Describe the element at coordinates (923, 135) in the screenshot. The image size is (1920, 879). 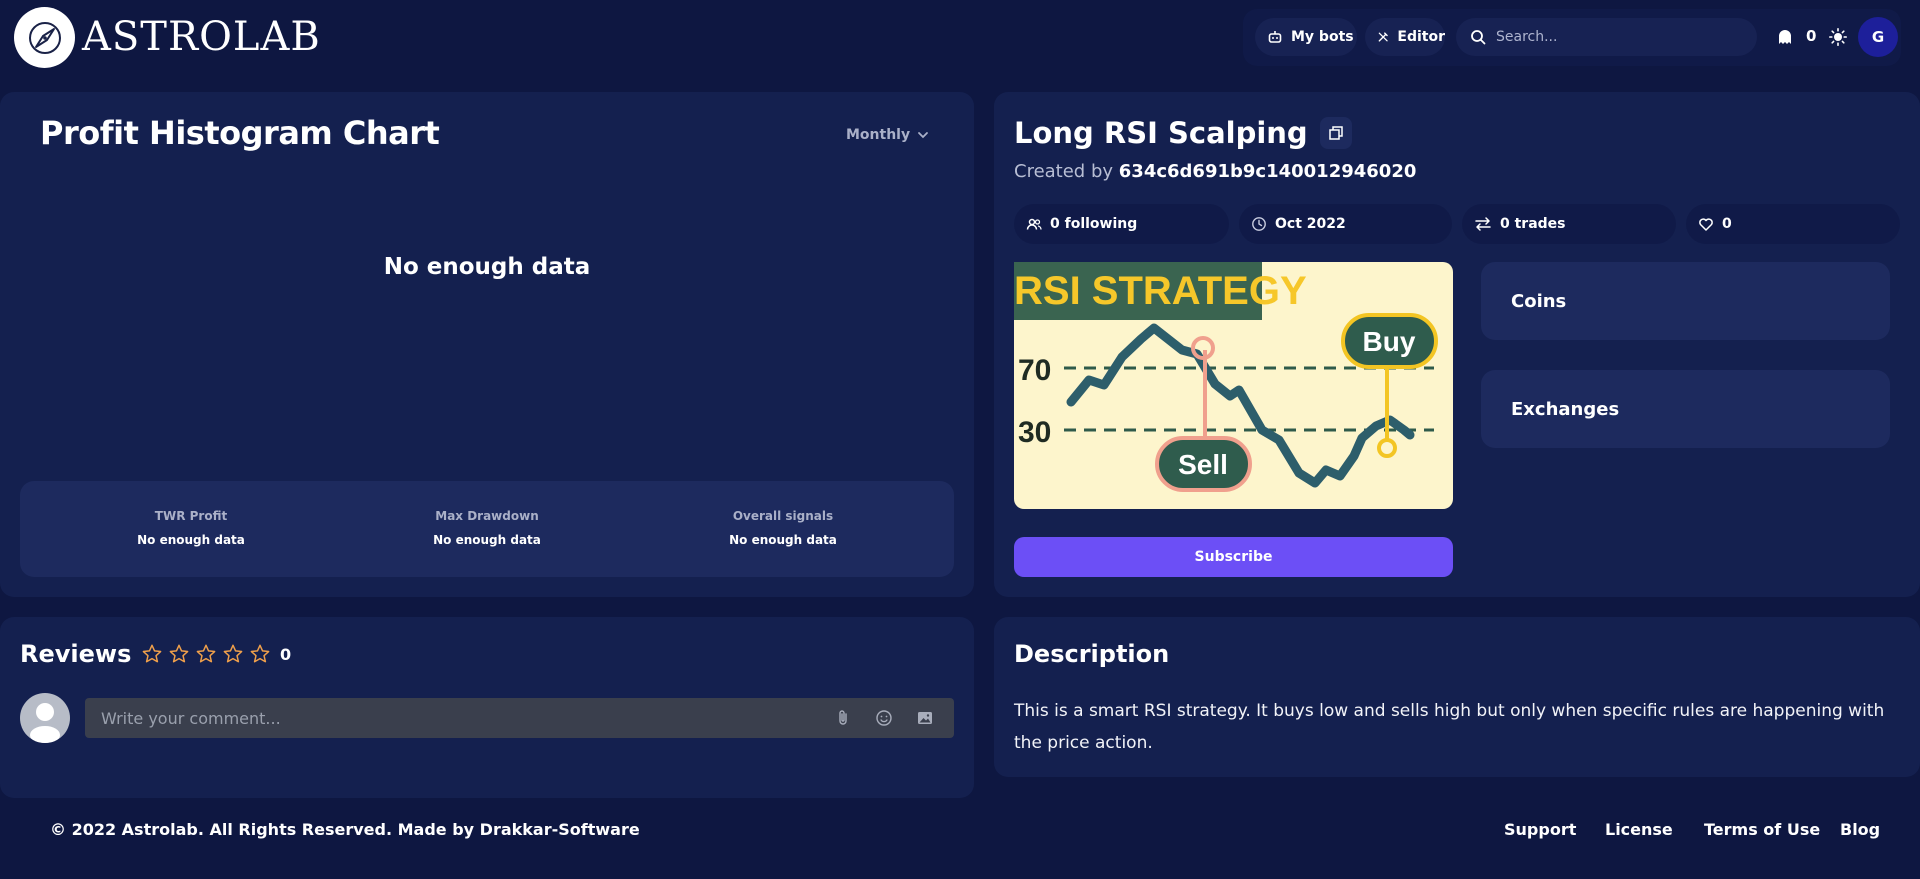
I see `chevron-down-icon` at that location.